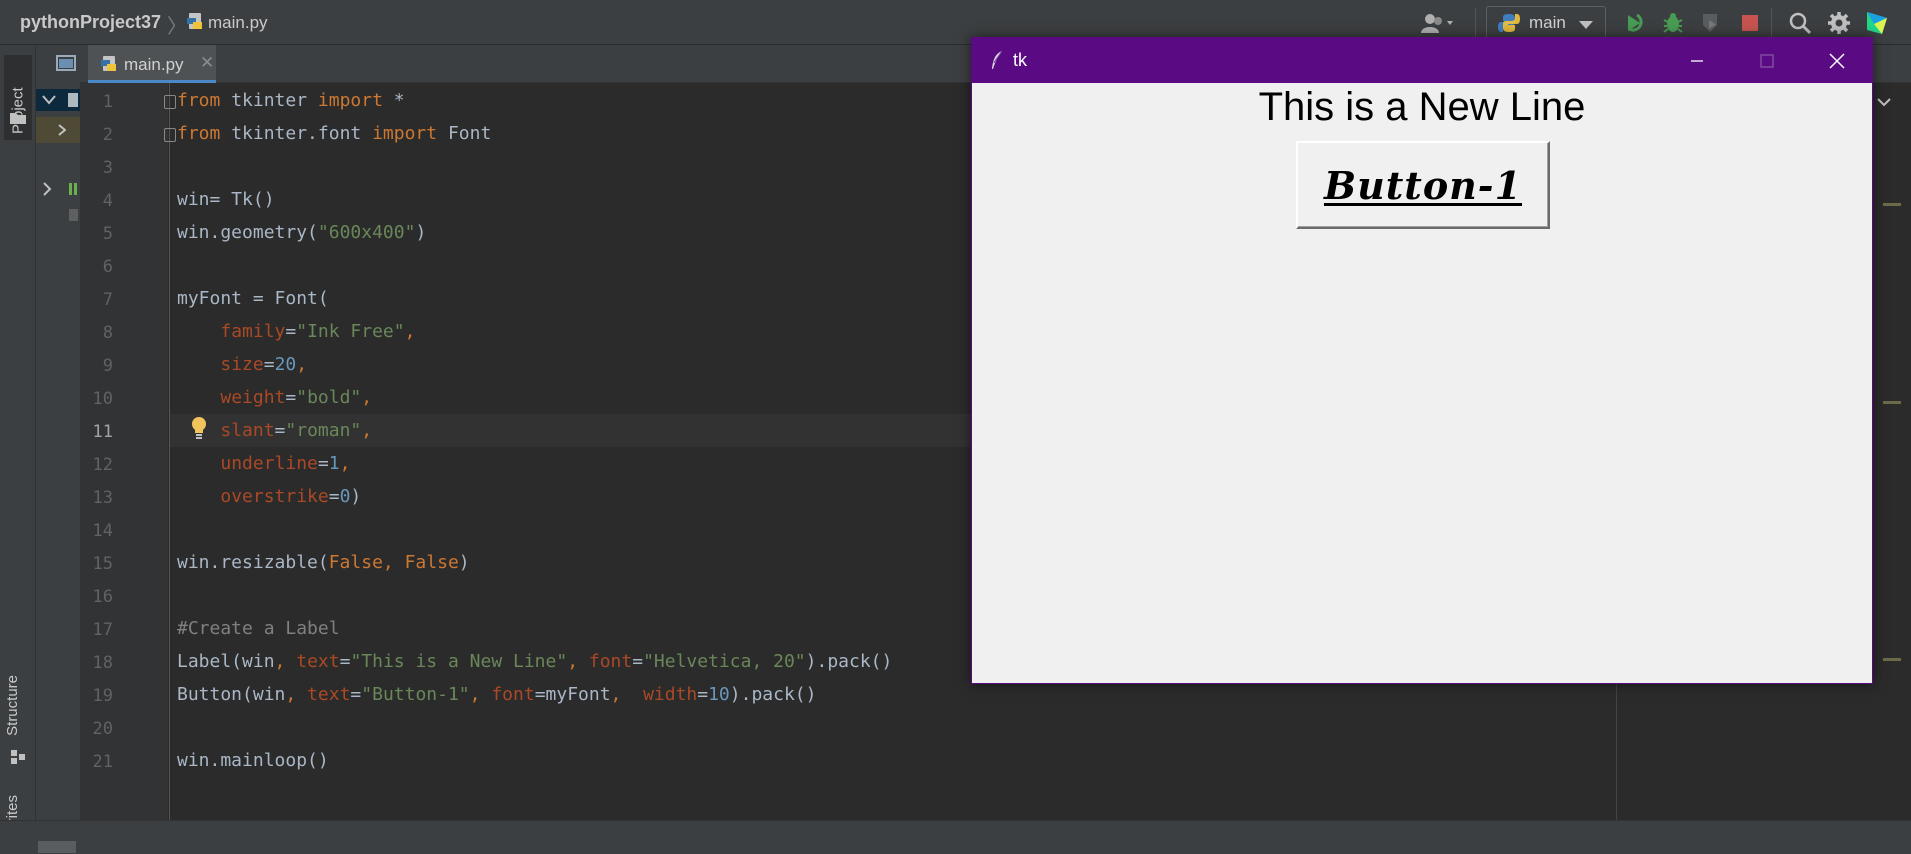 The width and height of the screenshot is (1911, 854). I want to click on tab-main-py: main.py ✕, so click(152, 64).